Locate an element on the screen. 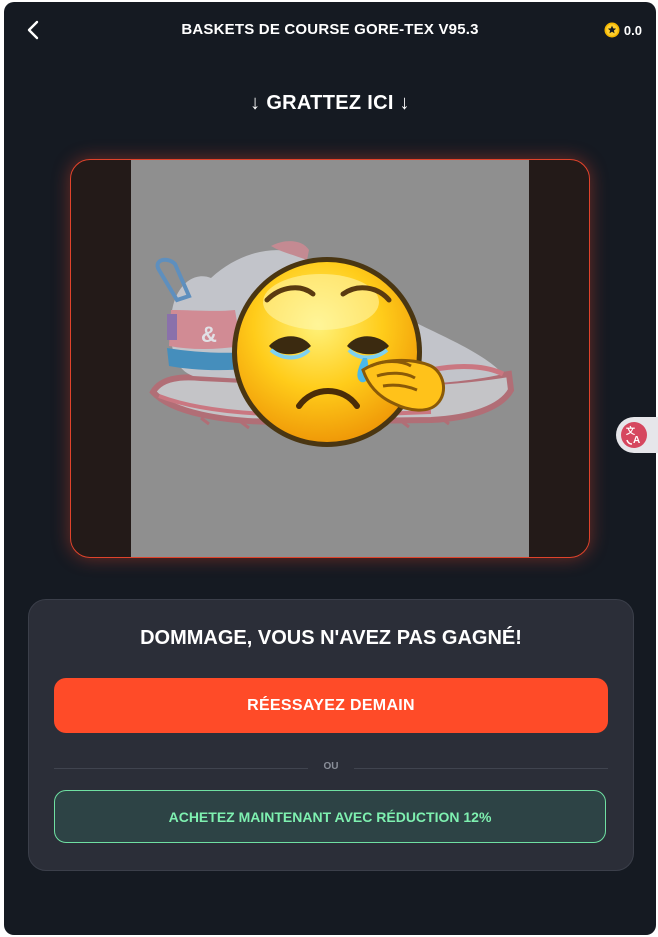 This screenshot has width=658, height=937. star-coin-icon is located at coordinates (612, 30).